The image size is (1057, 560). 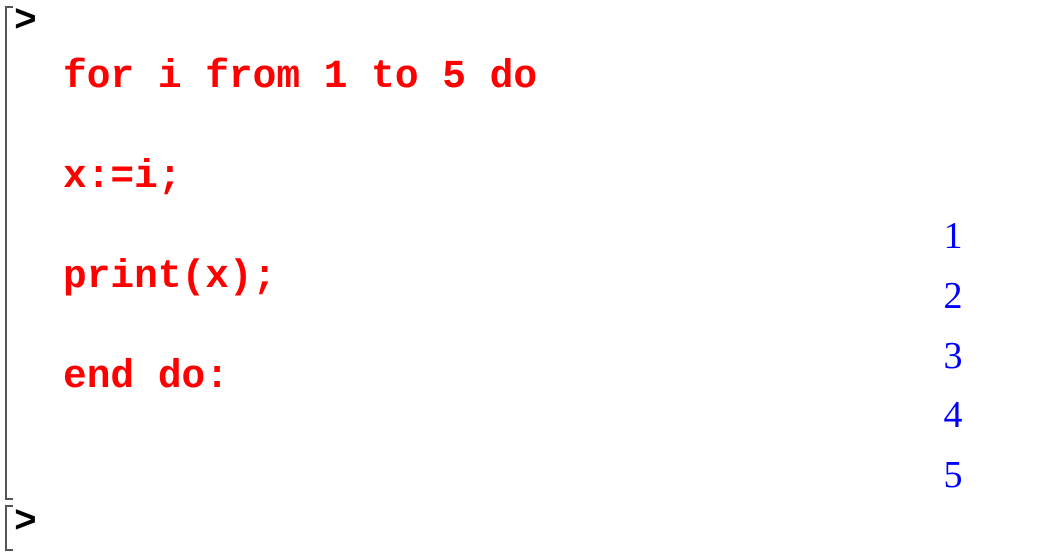 What do you see at coordinates (25, 522) in the screenshot?
I see `empty-input-prompt: >` at bounding box center [25, 522].